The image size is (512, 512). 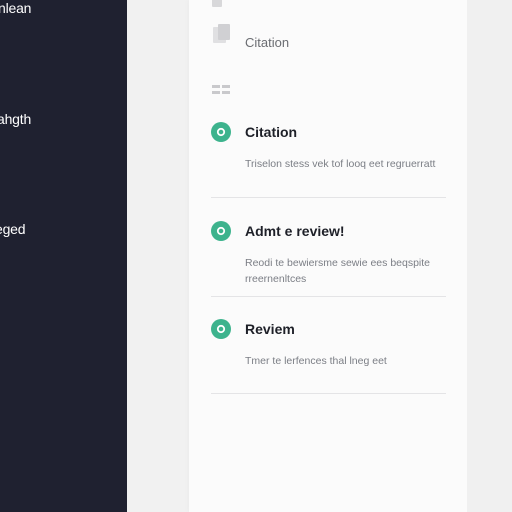 What do you see at coordinates (217, 7) in the screenshot?
I see `page-icon` at bounding box center [217, 7].